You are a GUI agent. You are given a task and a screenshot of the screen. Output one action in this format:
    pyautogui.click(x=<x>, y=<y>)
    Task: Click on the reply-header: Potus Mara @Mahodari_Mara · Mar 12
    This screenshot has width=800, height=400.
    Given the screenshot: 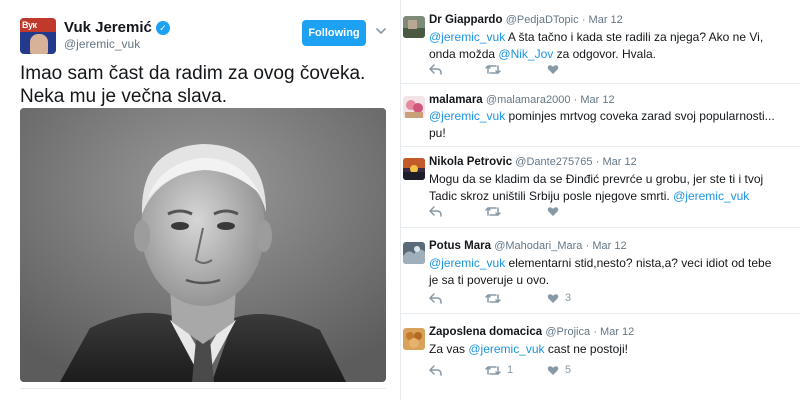 What is the action you would take?
    pyautogui.click(x=528, y=246)
    